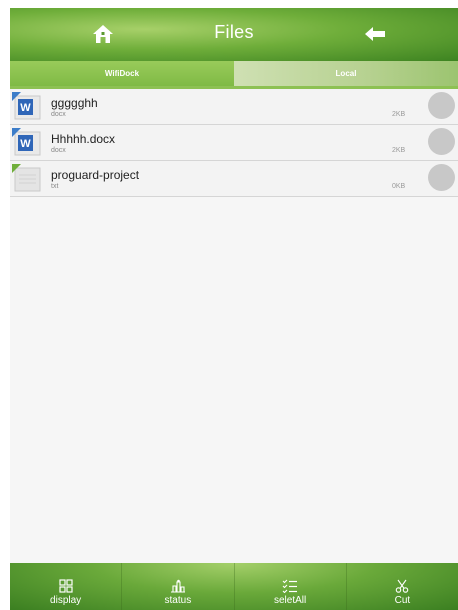  I want to click on status-icon, so click(177, 586).